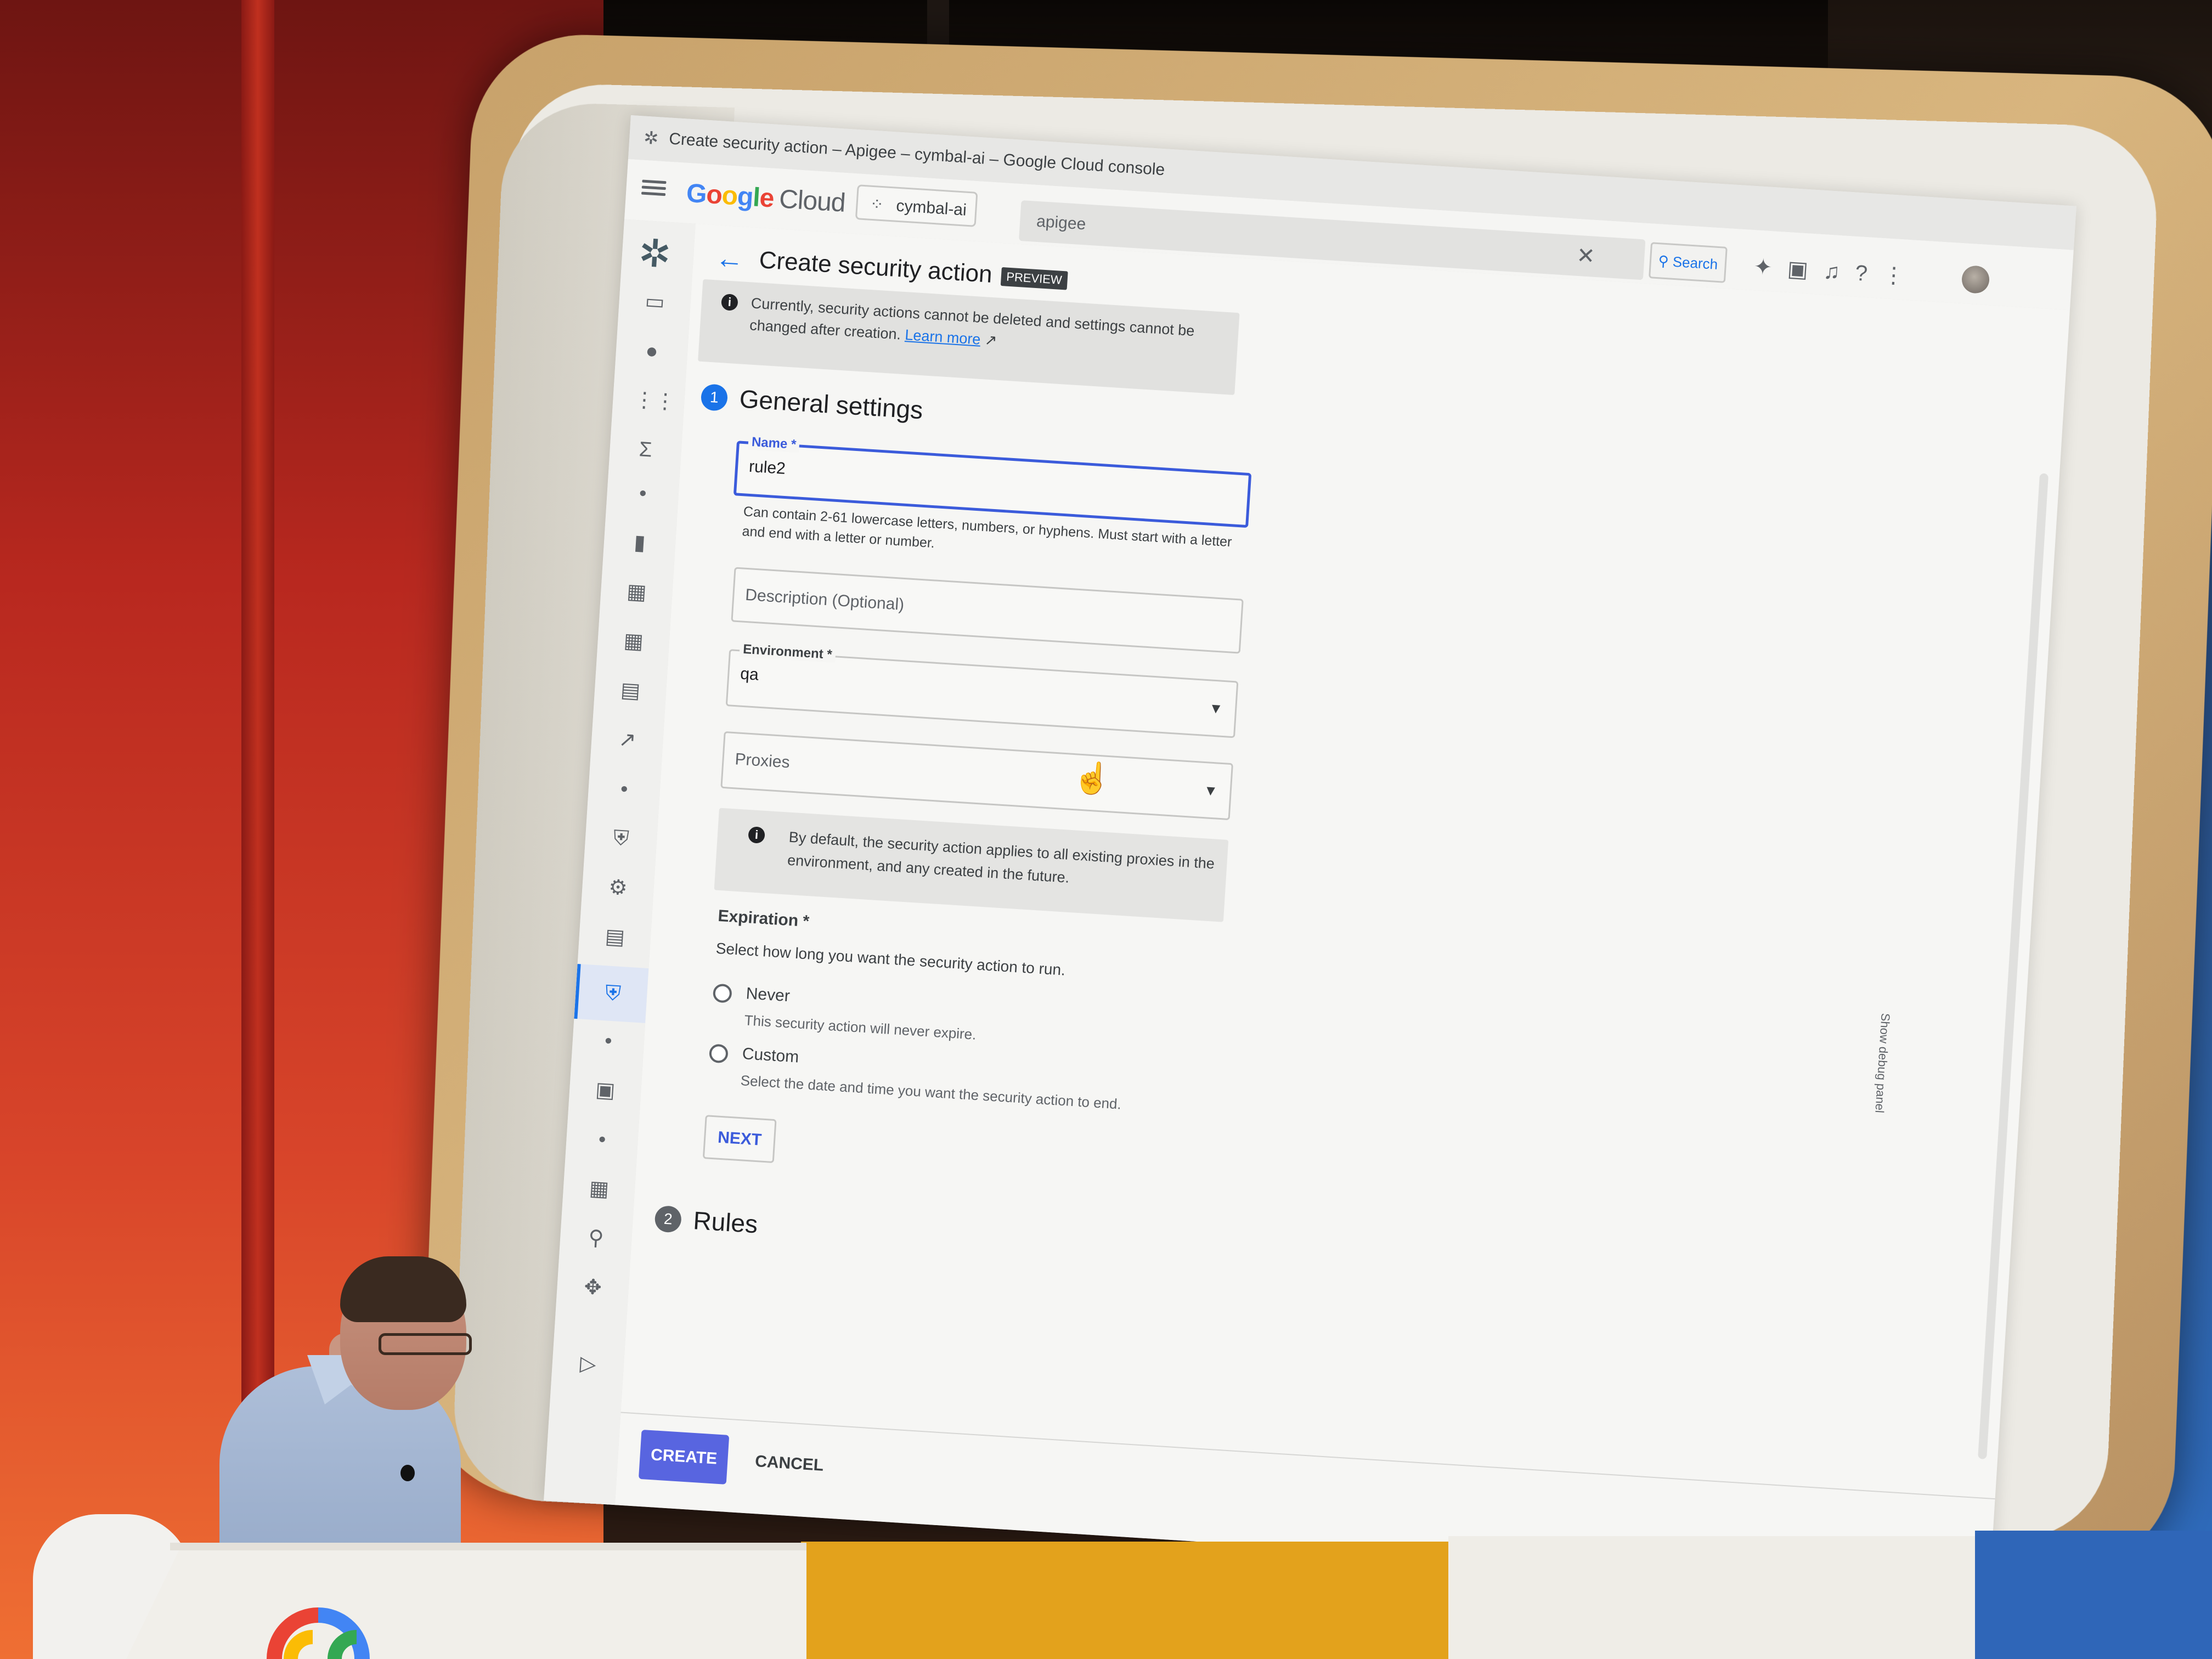 This screenshot has width=2212, height=1659. What do you see at coordinates (634, 641) in the screenshot?
I see `table-icon: ▦` at bounding box center [634, 641].